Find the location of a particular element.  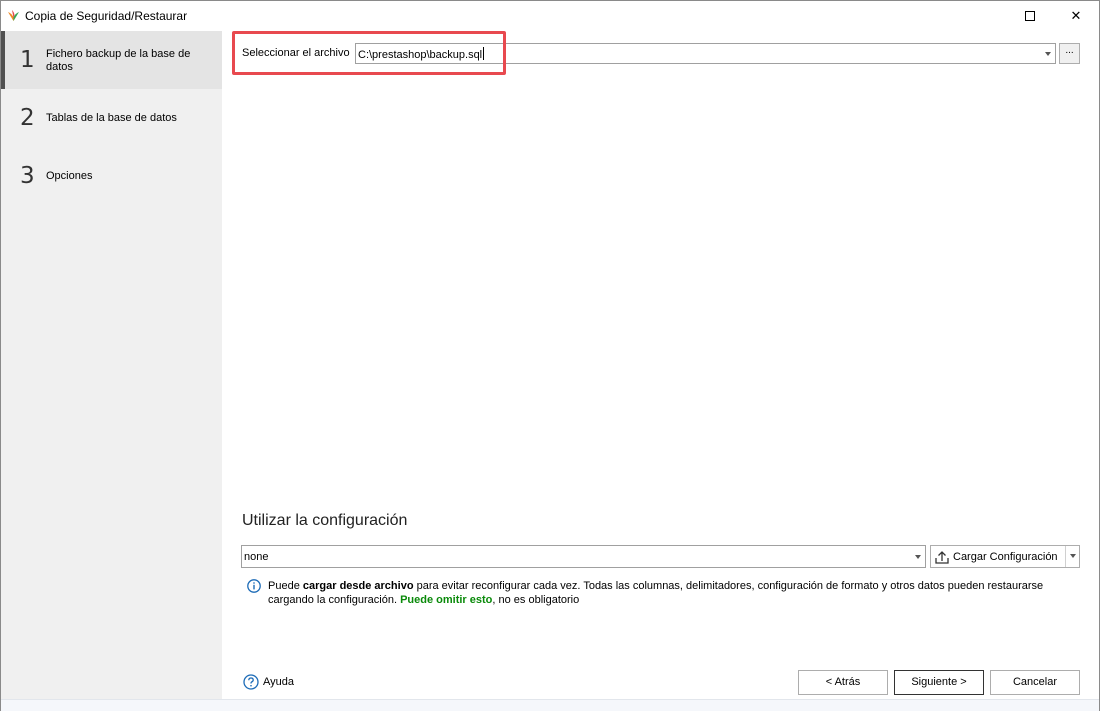

step-label: Opciones is located at coordinates (69, 176).